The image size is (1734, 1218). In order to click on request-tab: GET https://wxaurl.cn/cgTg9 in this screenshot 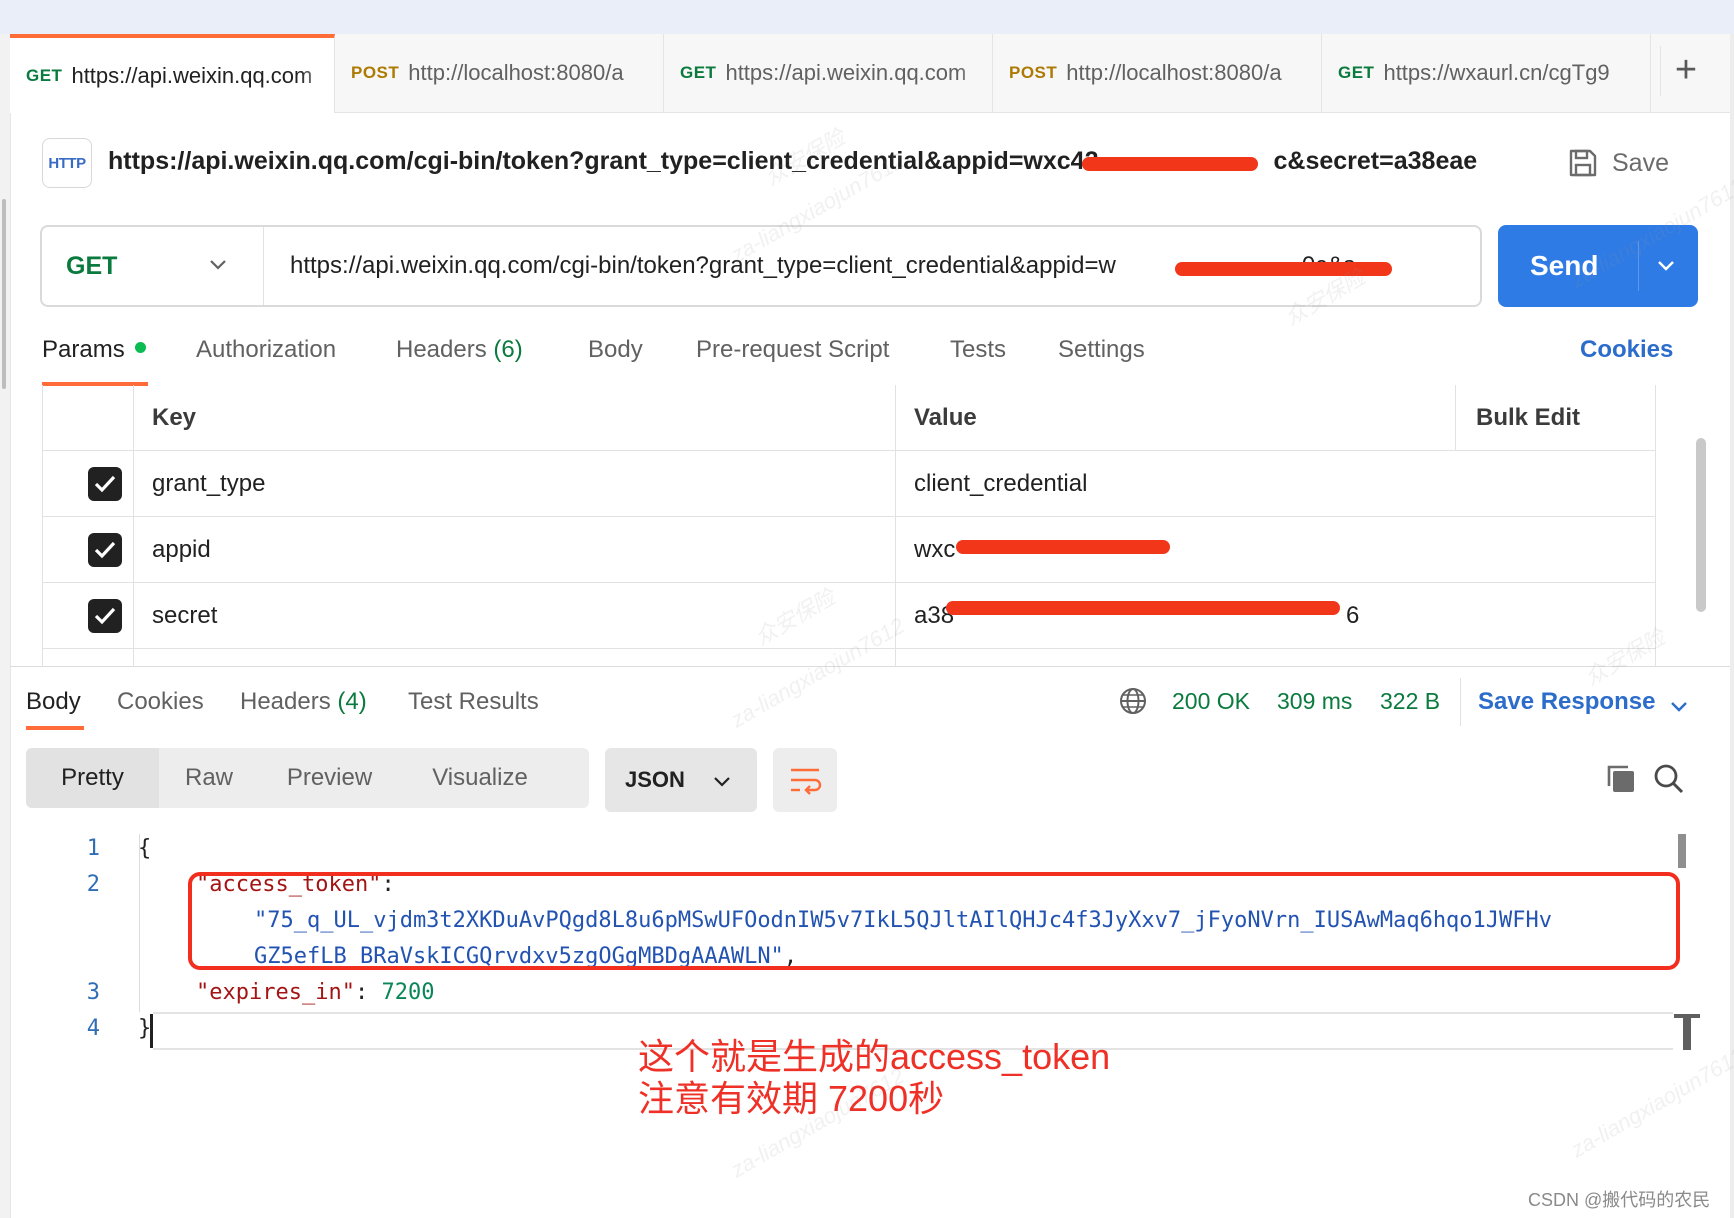, I will do `click(1486, 73)`.